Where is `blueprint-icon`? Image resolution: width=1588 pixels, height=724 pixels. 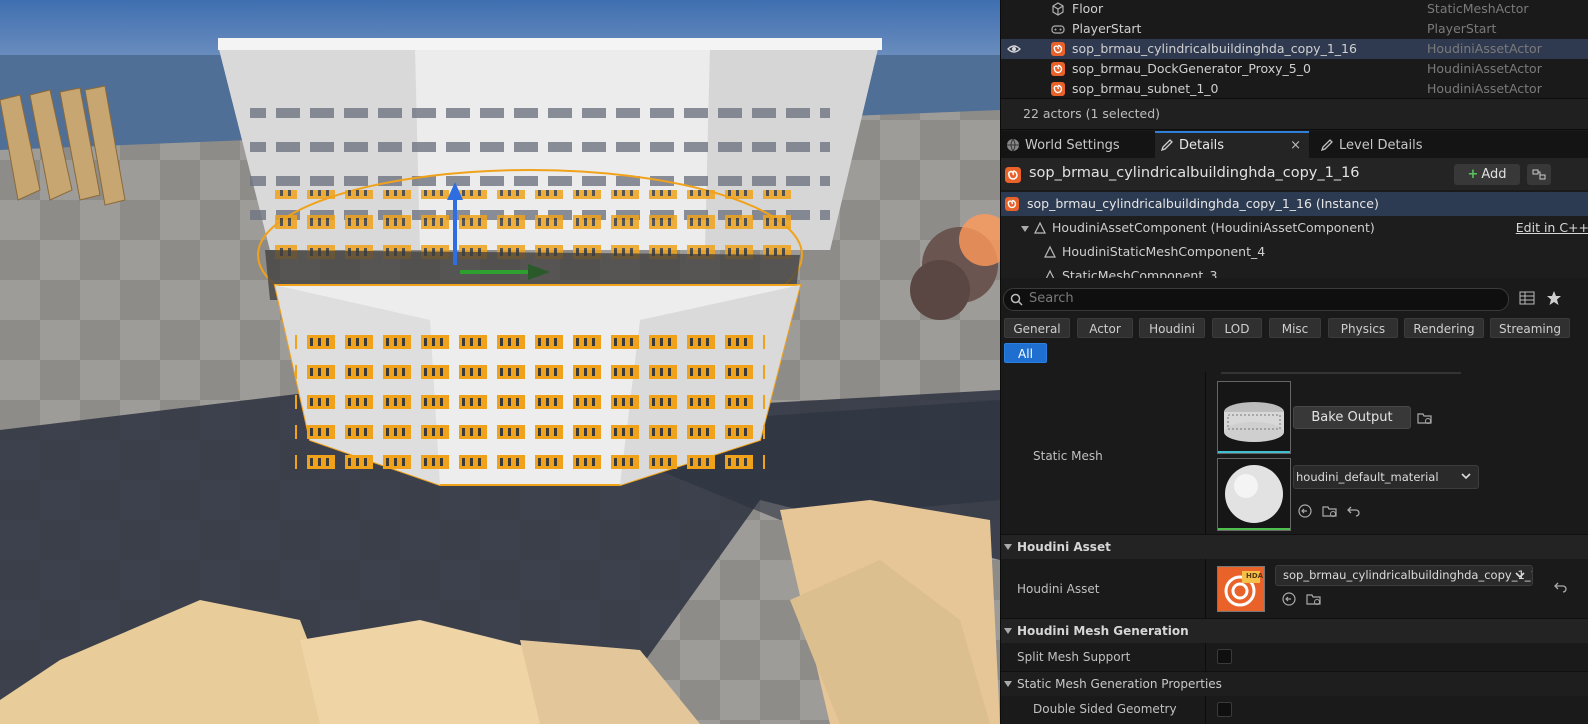 blueprint-icon is located at coordinates (1539, 174).